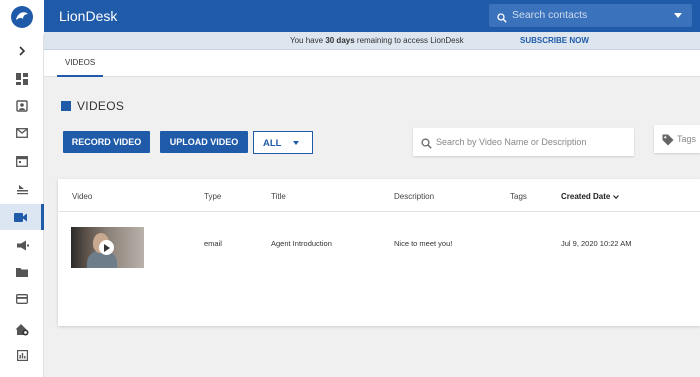  Describe the element at coordinates (82, 196) in the screenshot. I see `column-header-video: Video` at that location.